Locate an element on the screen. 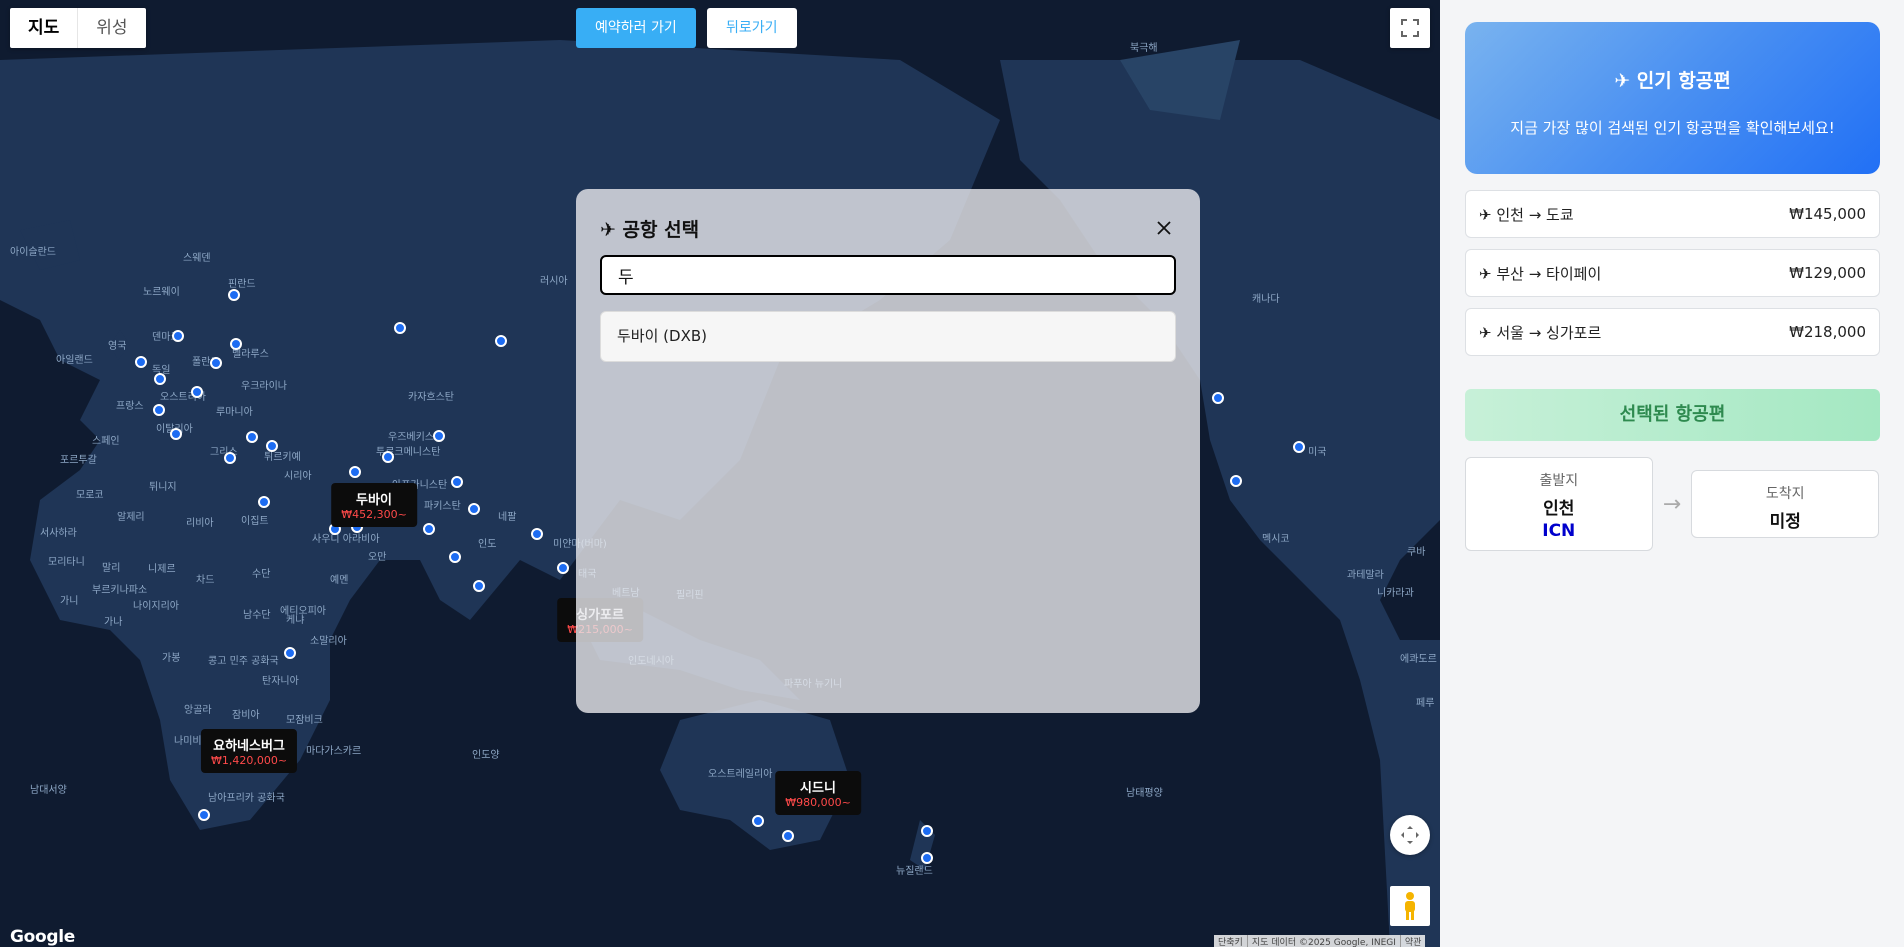 The width and height of the screenshot is (1904, 947). map-type-satellite-button: 위성 is located at coordinates (111, 28).